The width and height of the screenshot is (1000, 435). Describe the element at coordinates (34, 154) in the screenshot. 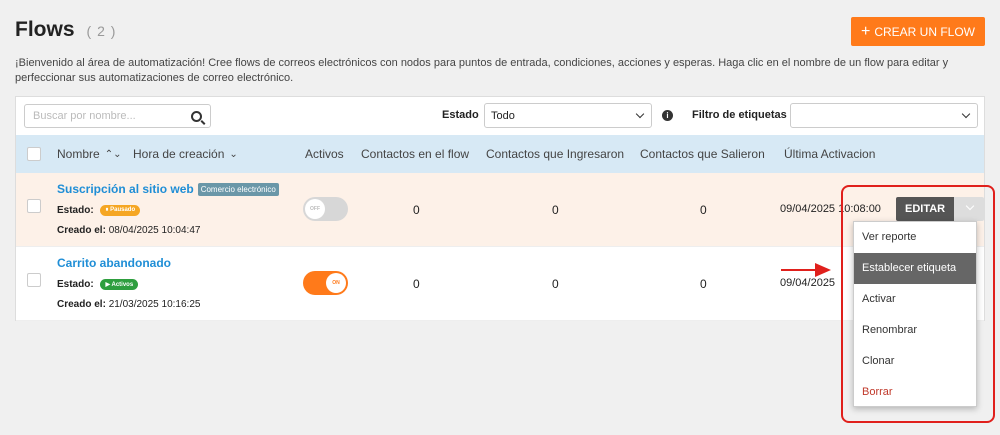

I see `select-all-checkbox` at that location.